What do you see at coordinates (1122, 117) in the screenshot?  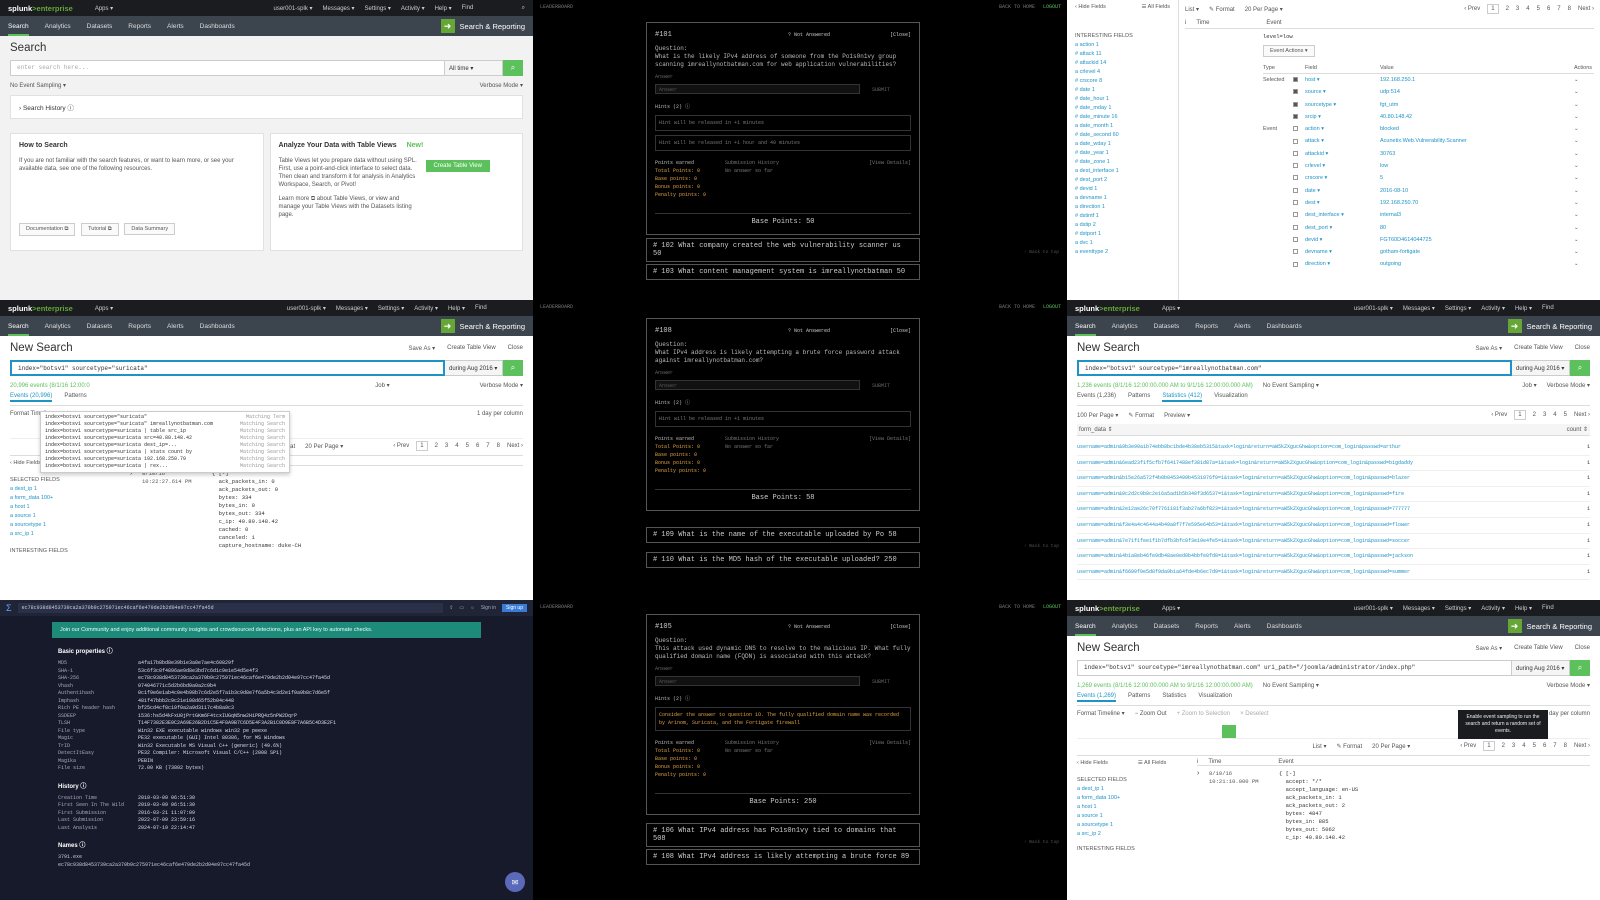 I see `field-item: # date_minute 16` at bounding box center [1122, 117].